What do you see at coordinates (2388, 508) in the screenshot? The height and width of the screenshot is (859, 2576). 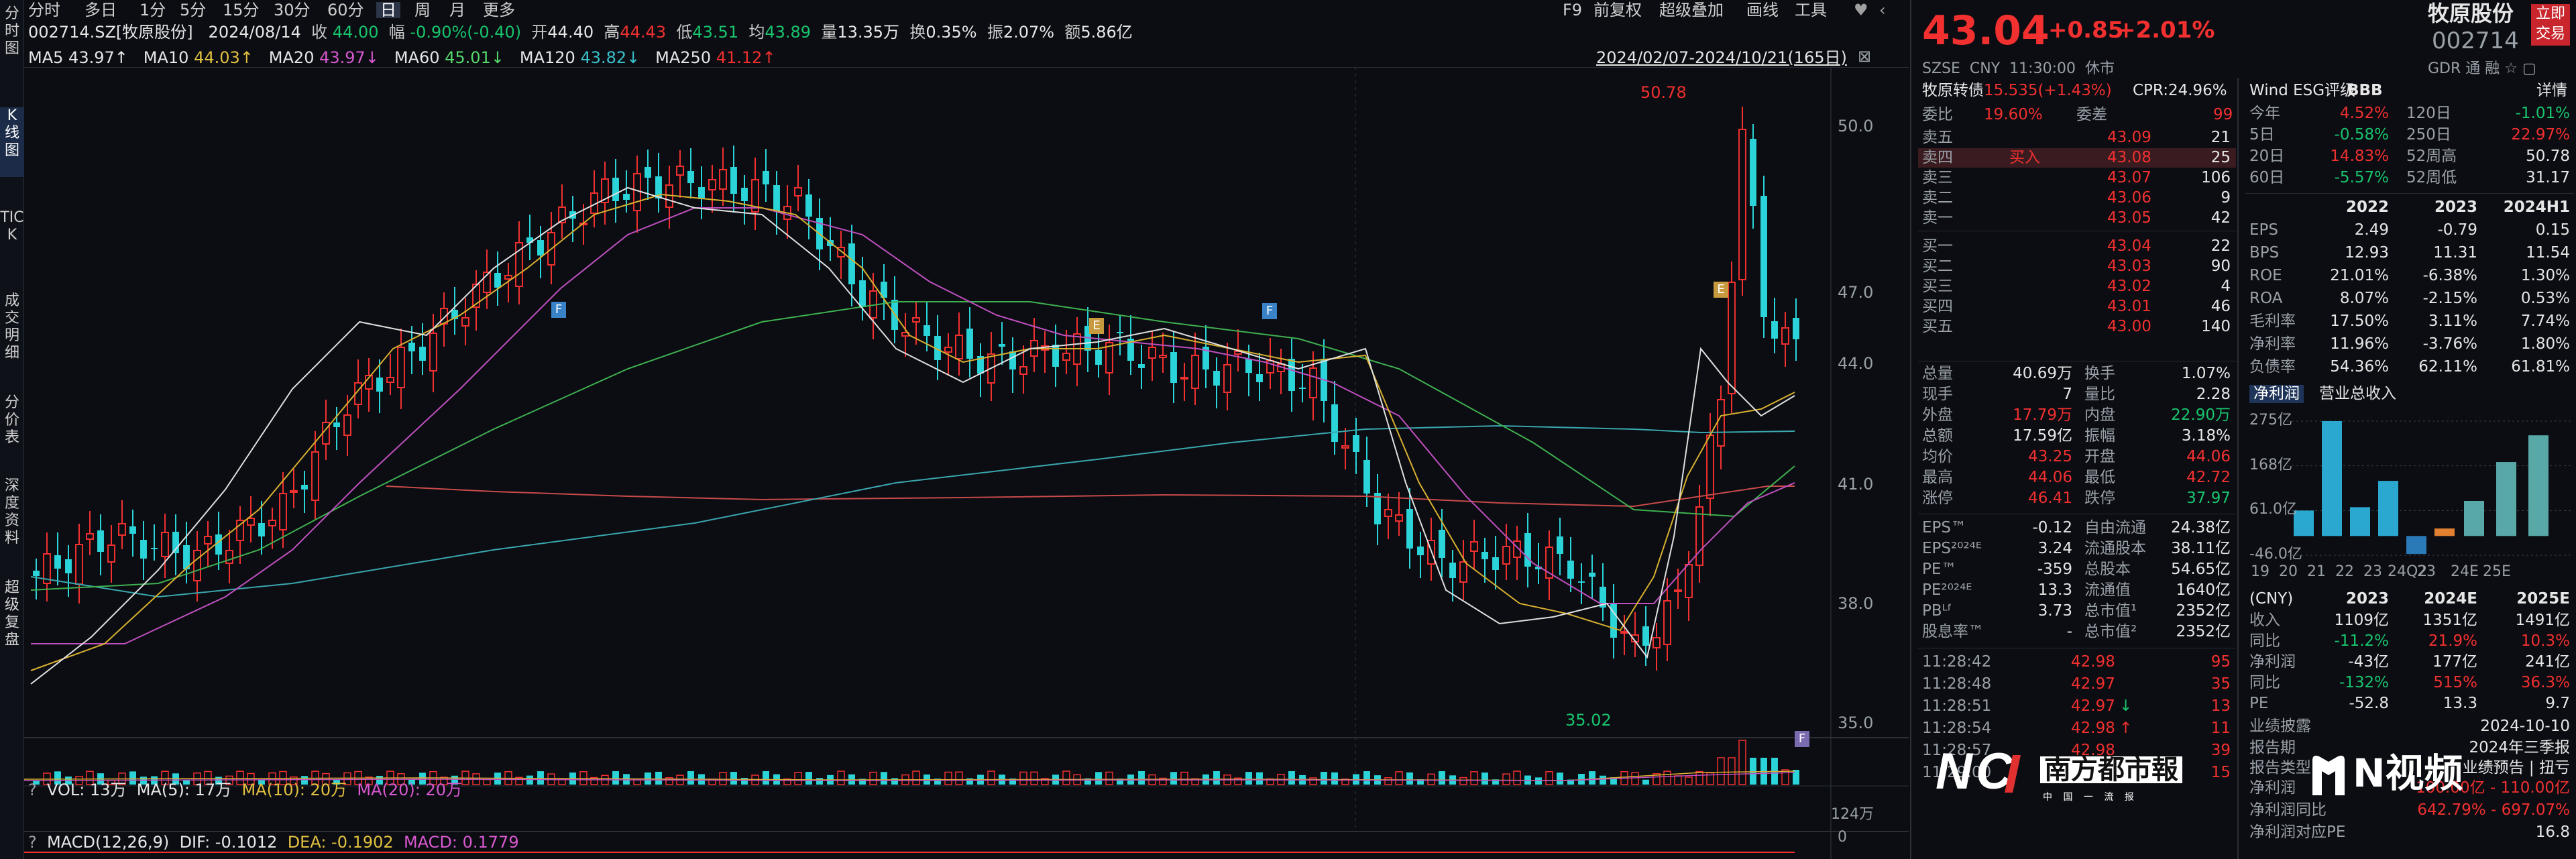 I see `profit-bar` at bounding box center [2388, 508].